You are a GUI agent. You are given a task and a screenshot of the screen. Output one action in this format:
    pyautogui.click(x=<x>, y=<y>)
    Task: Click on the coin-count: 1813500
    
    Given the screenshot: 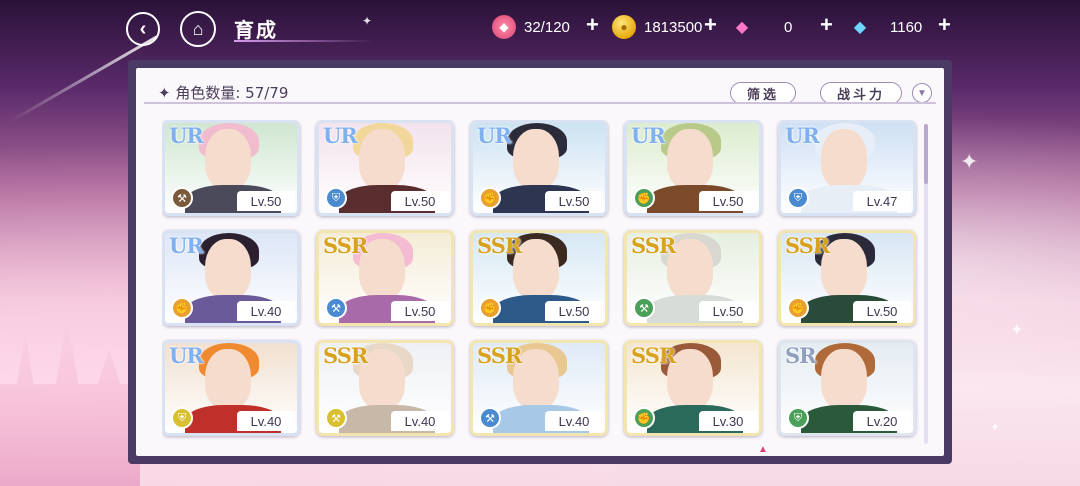 What is the action you would take?
    pyautogui.click(x=673, y=27)
    